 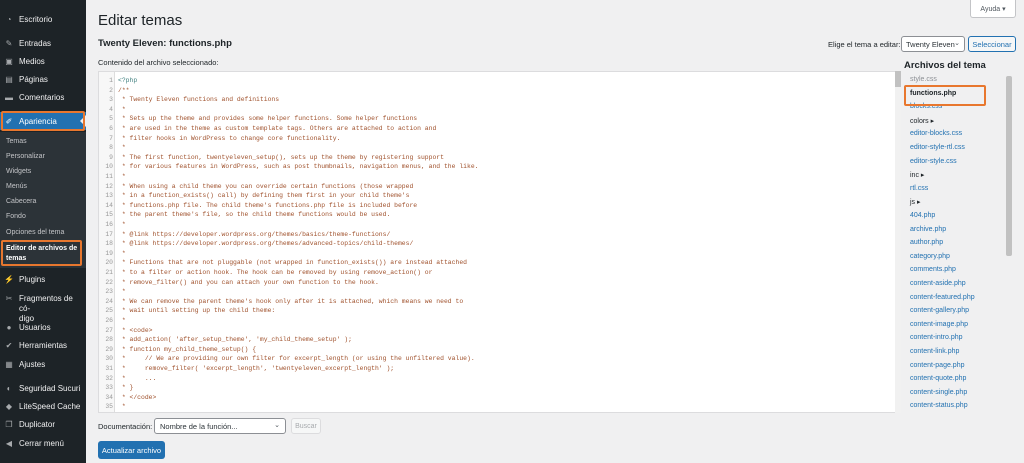 What do you see at coordinates (934, 351) in the screenshot?
I see `file-list-item: content-link.php` at bounding box center [934, 351].